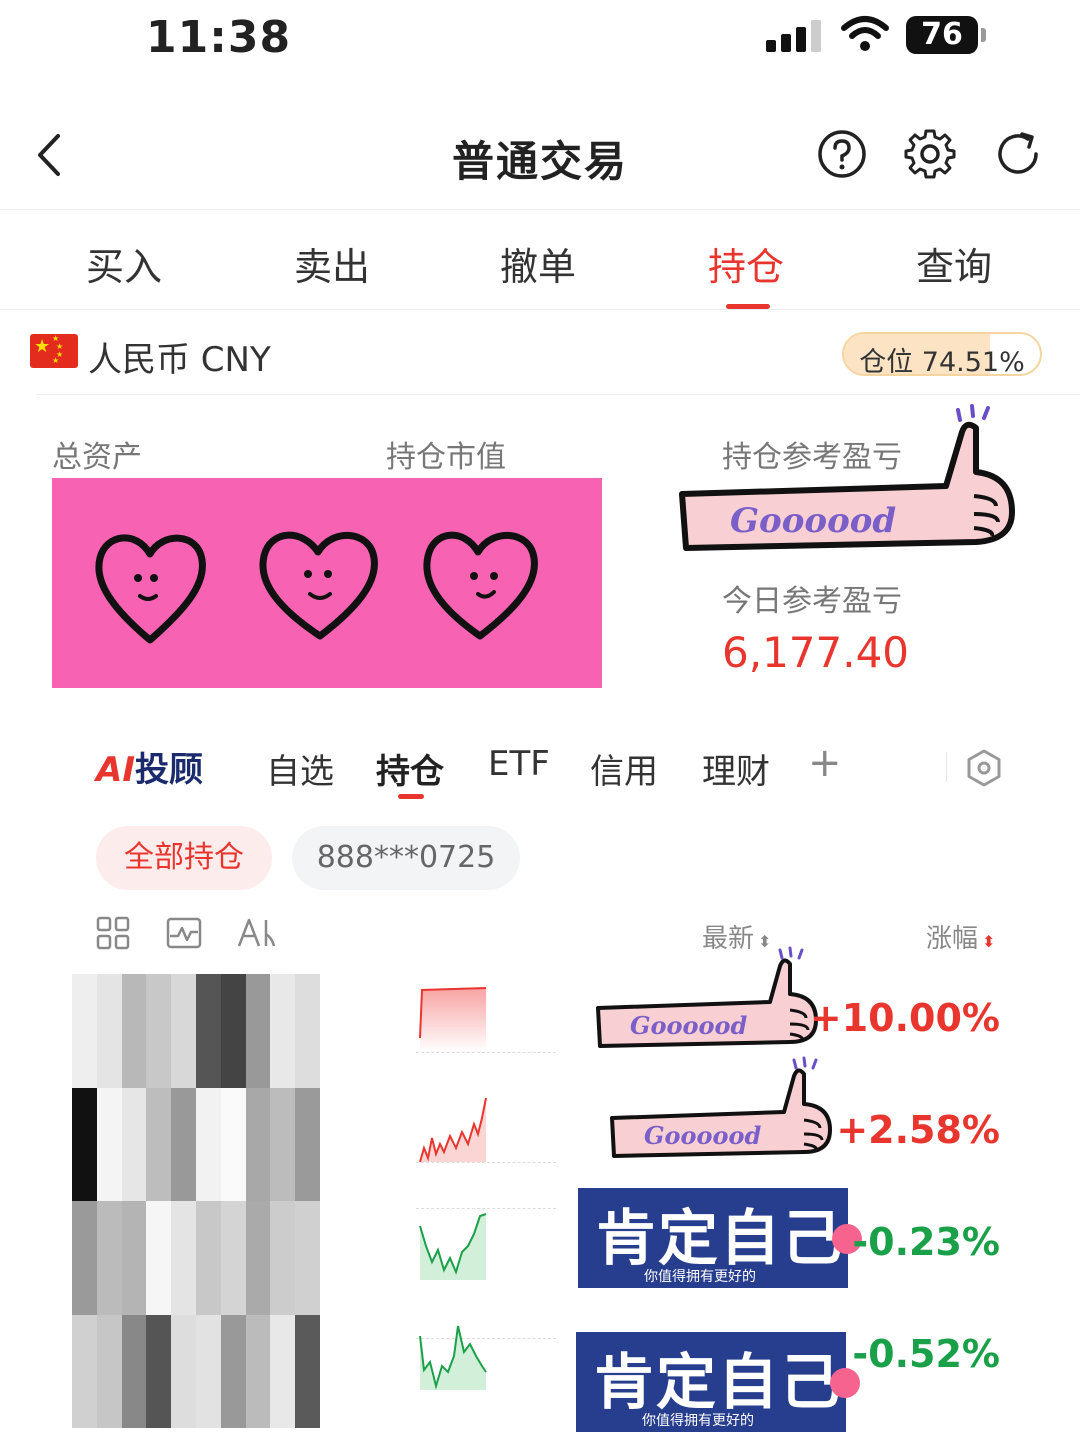  I want to click on hearts-icon, so click(316, 587).